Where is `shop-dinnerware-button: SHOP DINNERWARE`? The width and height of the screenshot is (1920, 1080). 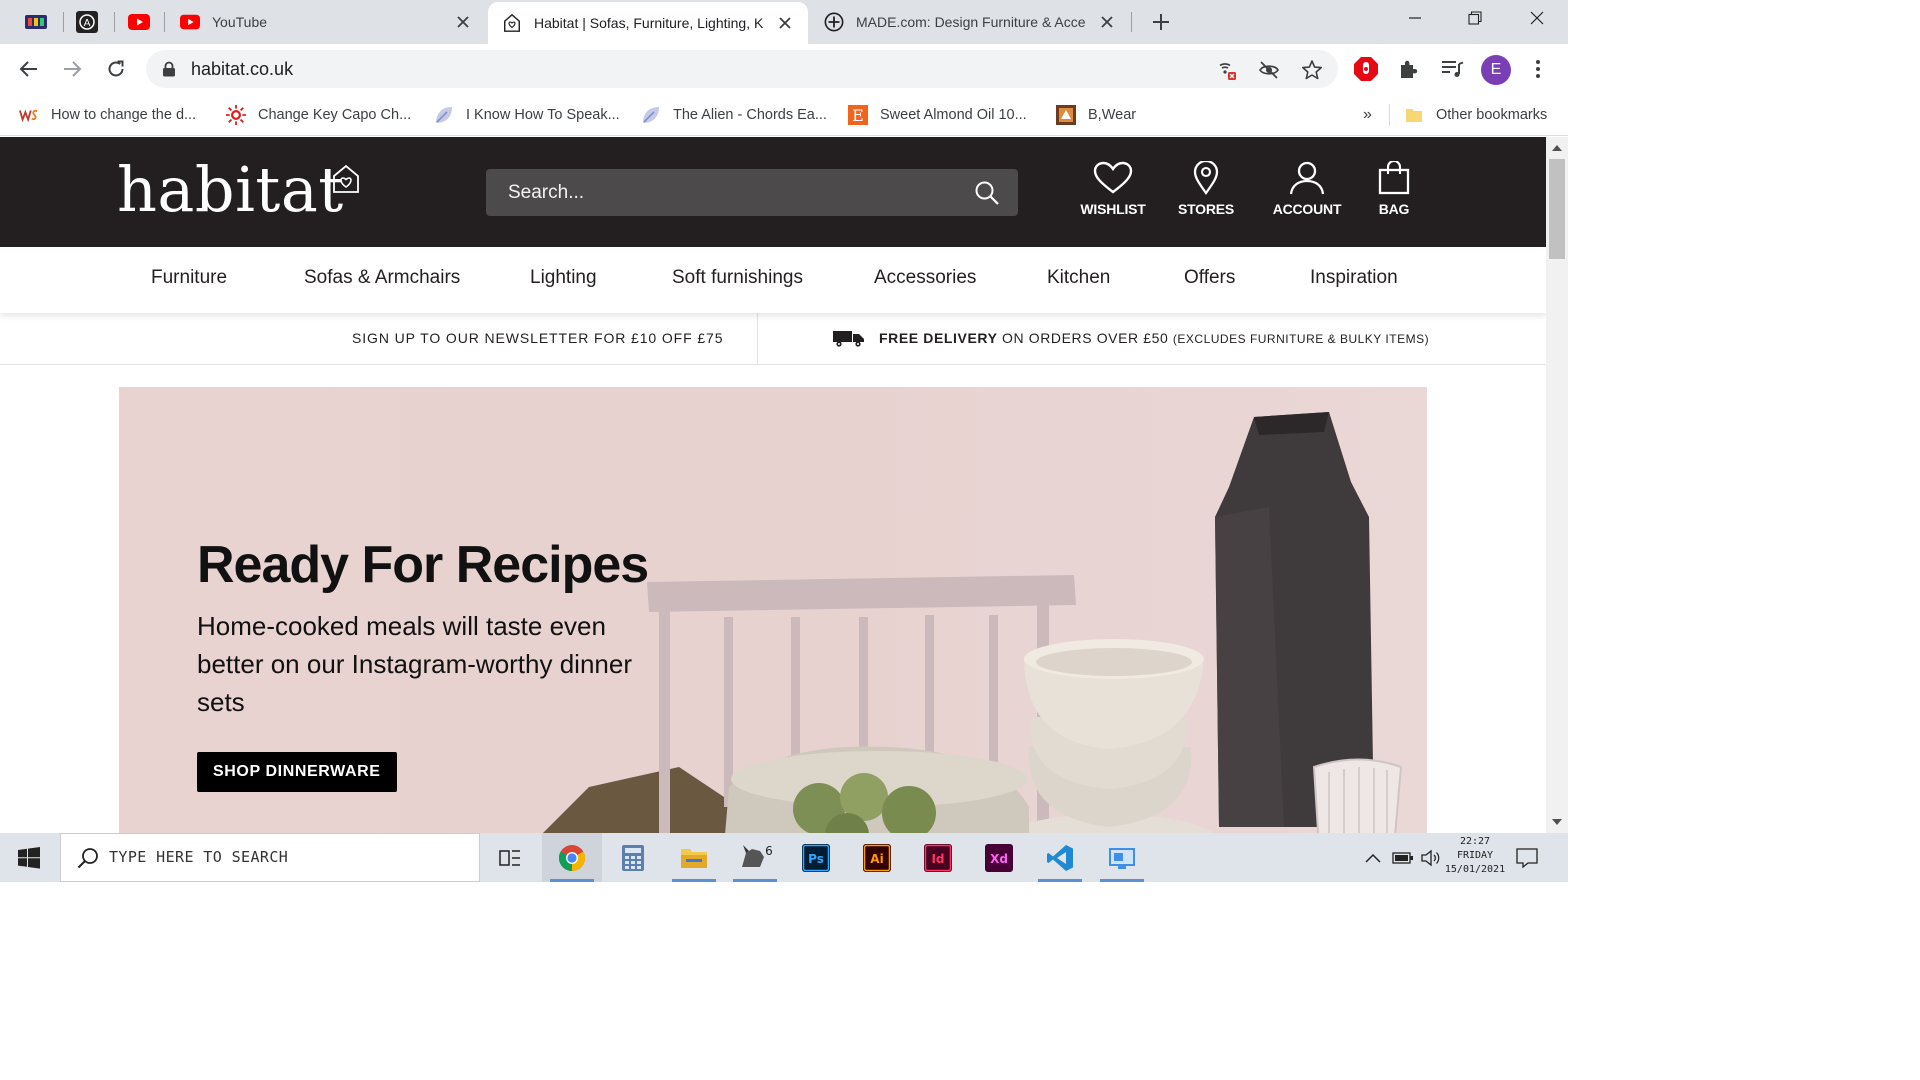
shop-dinnerware-button: SHOP DINNERWARE is located at coordinates (297, 772).